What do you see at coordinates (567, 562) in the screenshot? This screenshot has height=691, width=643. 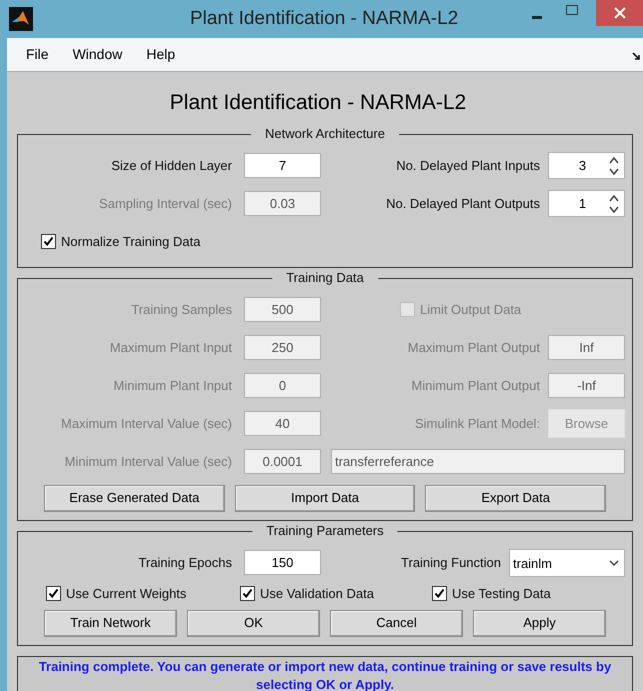 I see `dropdown: trainlm` at bounding box center [567, 562].